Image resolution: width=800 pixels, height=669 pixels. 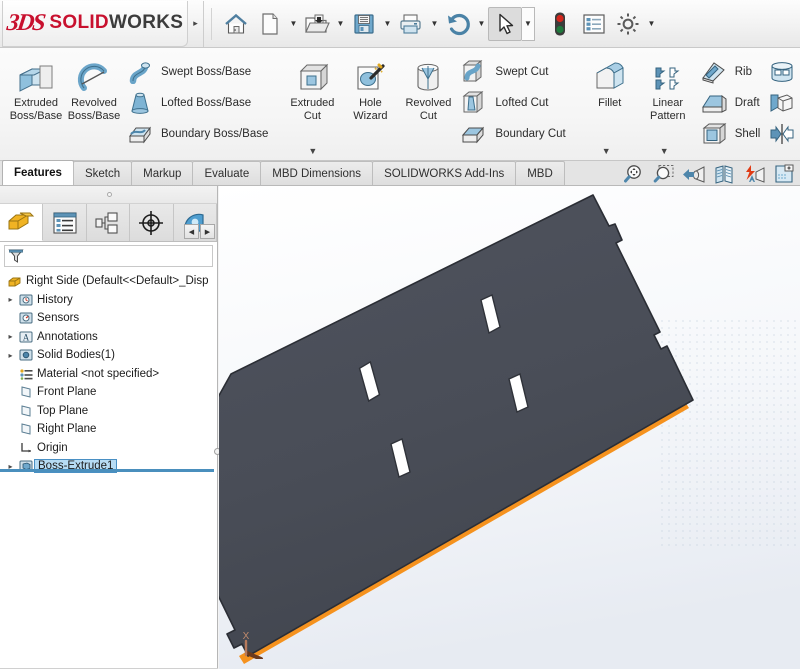 What do you see at coordinates (106, 222) in the screenshot?
I see `configuration-manager-icon` at bounding box center [106, 222].